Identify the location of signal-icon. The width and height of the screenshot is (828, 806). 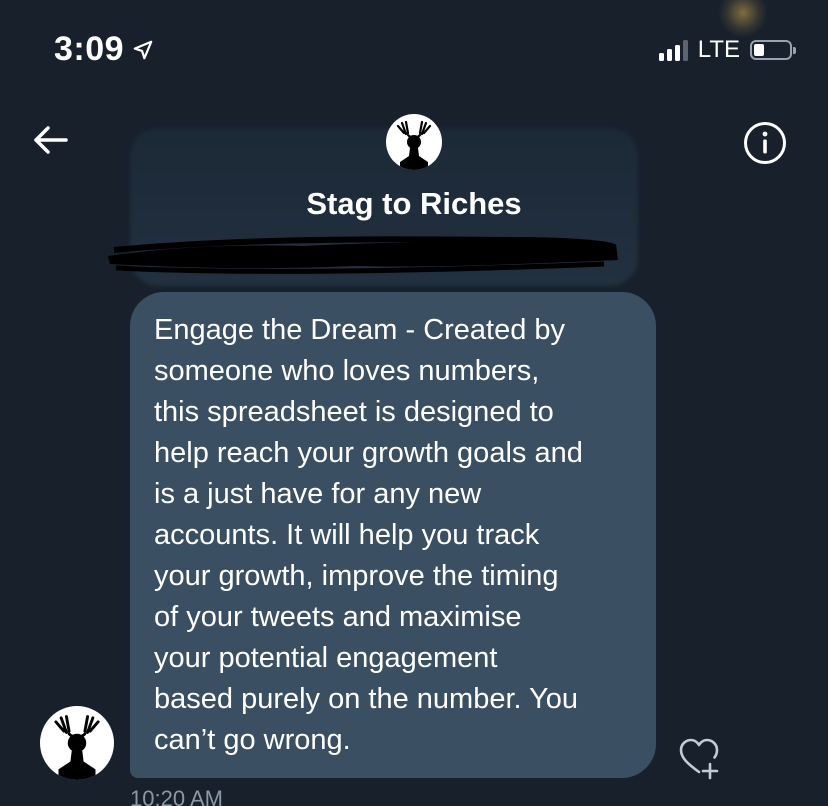
(673, 50).